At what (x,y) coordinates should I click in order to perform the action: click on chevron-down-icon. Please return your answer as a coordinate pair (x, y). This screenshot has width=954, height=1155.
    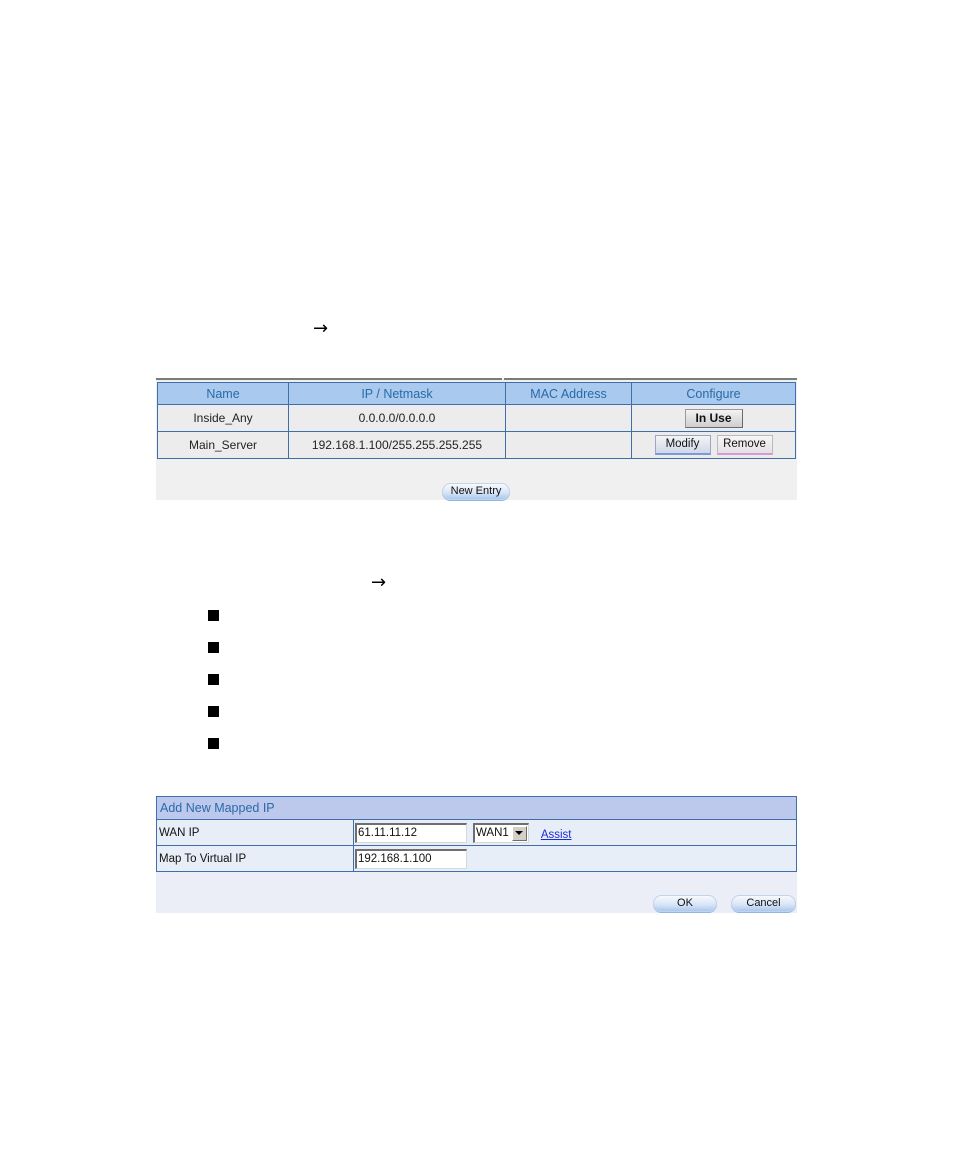
    Looking at the image, I should click on (519, 833).